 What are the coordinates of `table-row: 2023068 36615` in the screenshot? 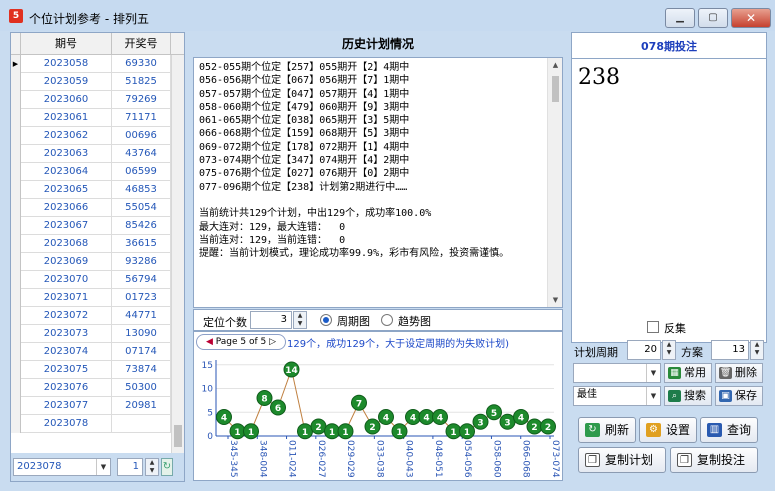 It's located at (91, 244).